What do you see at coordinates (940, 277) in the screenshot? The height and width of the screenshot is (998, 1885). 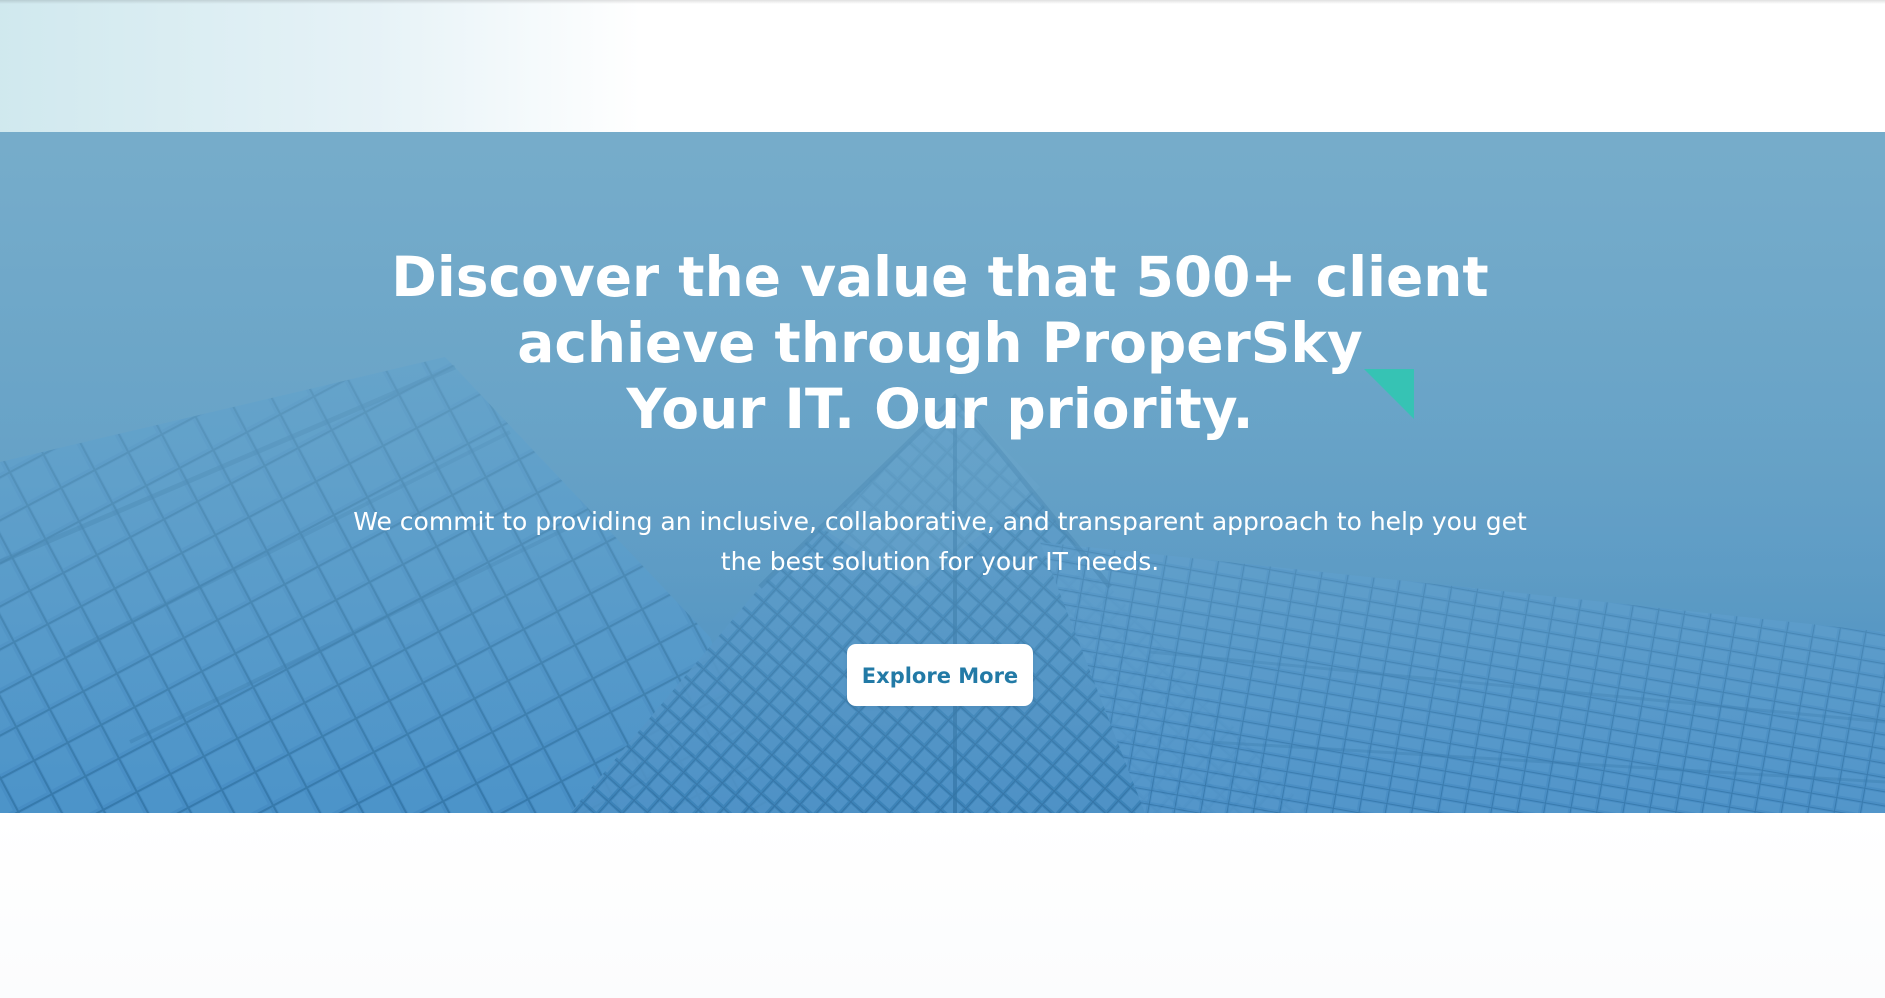 I see `headline-line-1: Discover the value that 500+ client` at bounding box center [940, 277].